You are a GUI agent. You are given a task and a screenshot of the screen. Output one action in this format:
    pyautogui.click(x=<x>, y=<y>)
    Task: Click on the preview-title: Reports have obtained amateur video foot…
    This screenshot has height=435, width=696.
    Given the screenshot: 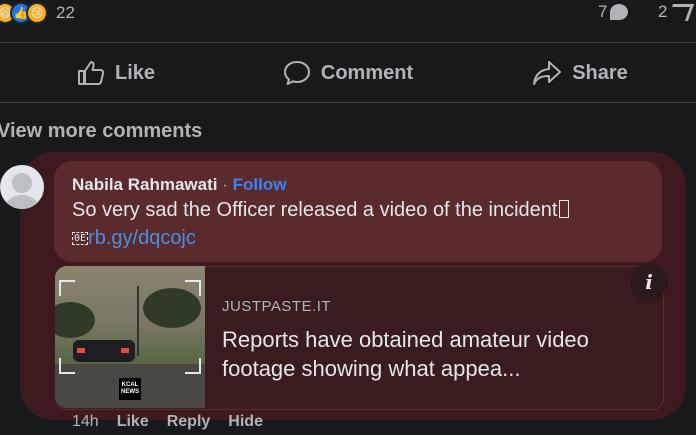 What is the action you would take?
    pyautogui.click(x=432, y=354)
    